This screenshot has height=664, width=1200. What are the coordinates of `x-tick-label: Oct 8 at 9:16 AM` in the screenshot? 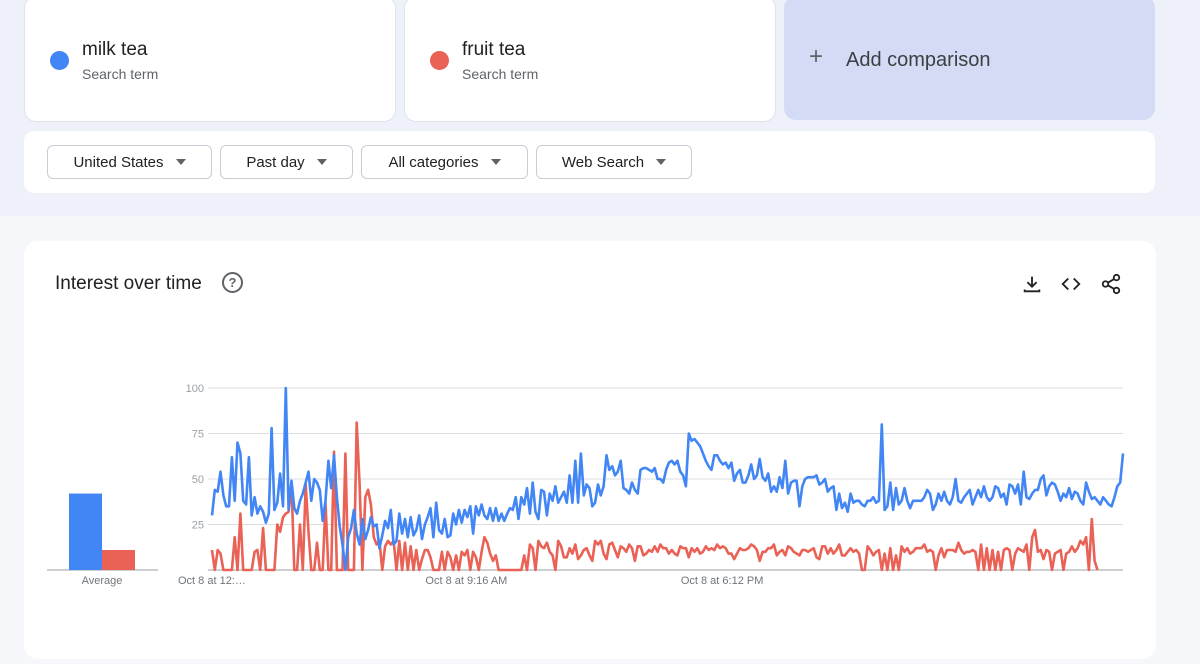 It's located at (466, 581).